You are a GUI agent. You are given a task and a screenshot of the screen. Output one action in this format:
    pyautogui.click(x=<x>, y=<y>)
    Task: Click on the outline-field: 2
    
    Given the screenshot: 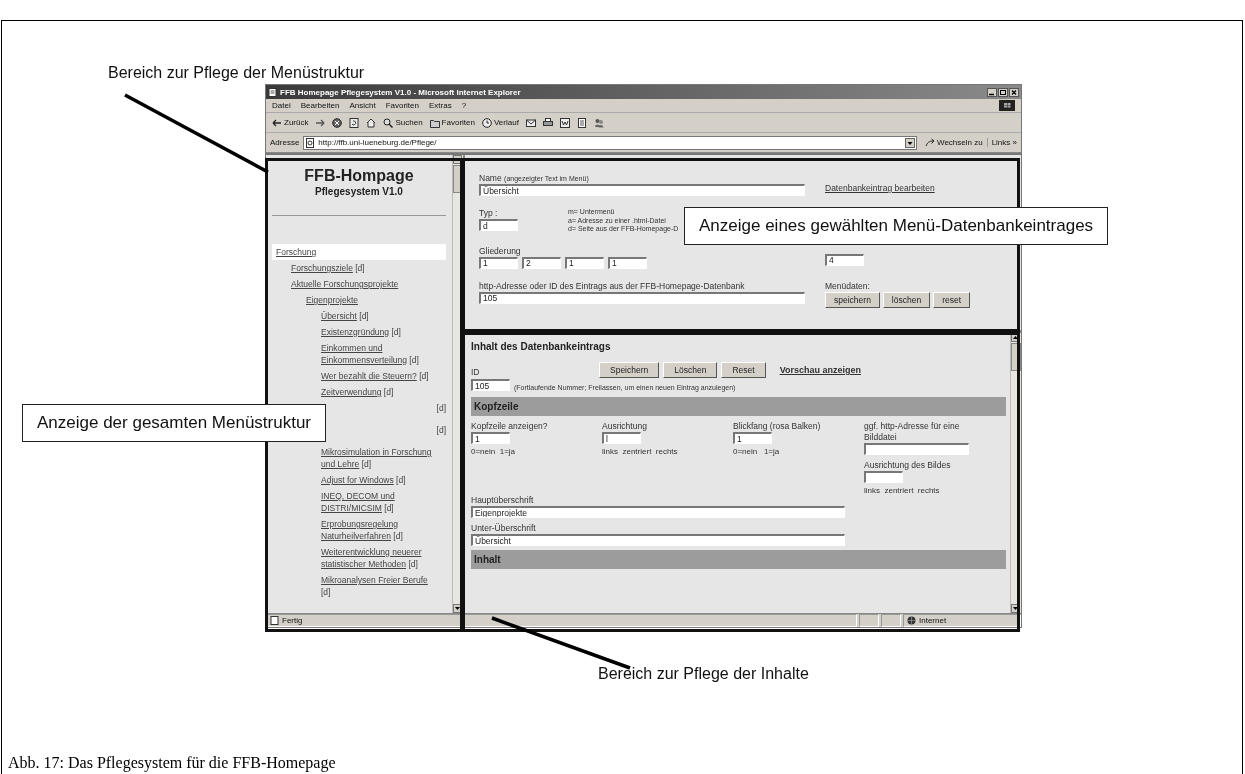 What is the action you would take?
    pyautogui.click(x=541, y=262)
    